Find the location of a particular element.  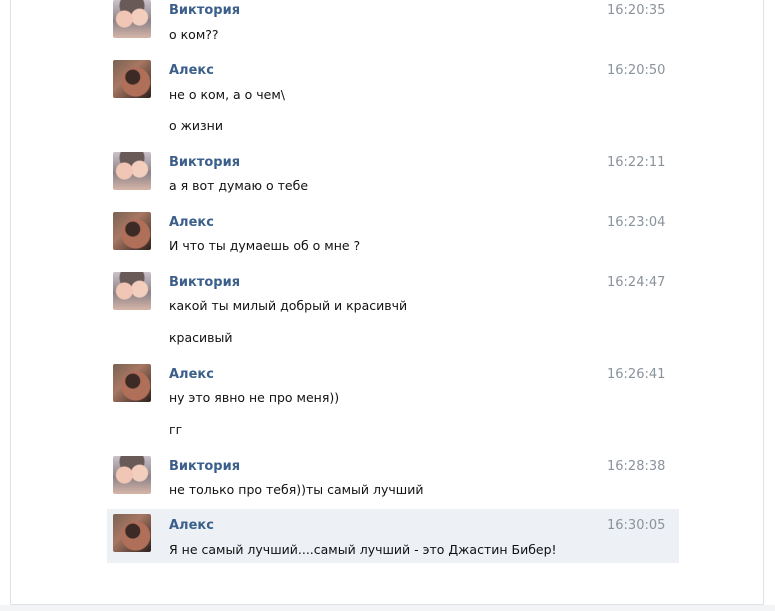

message-text: не о ком, а о чем\ is located at coordinates (227, 94).